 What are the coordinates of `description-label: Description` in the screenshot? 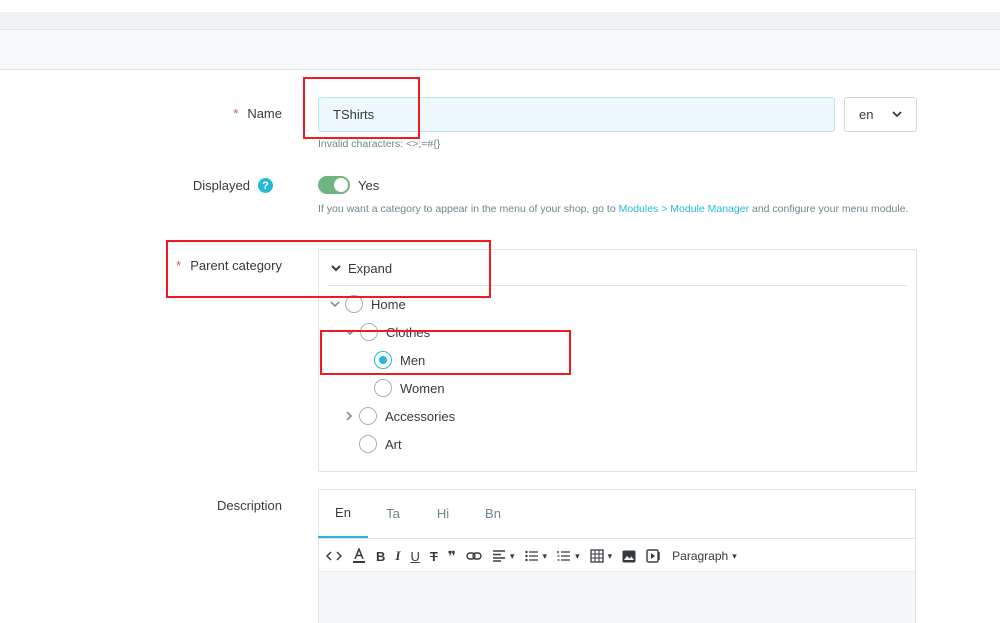 It's located at (249, 505).